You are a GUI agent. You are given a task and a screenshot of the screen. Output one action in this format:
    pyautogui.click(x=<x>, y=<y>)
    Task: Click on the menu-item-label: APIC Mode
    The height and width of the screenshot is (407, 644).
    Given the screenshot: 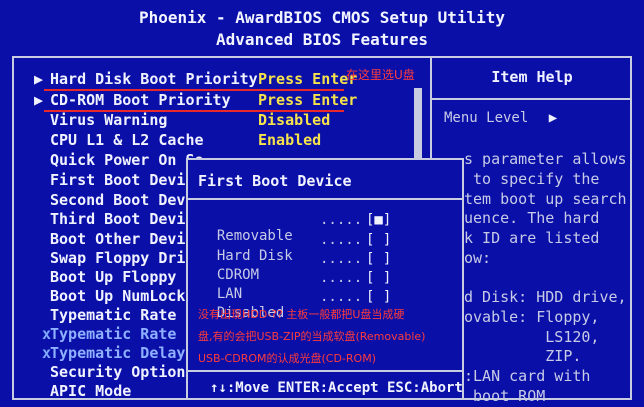 What is the action you would take?
    pyautogui.click(x=91, y=391)
    